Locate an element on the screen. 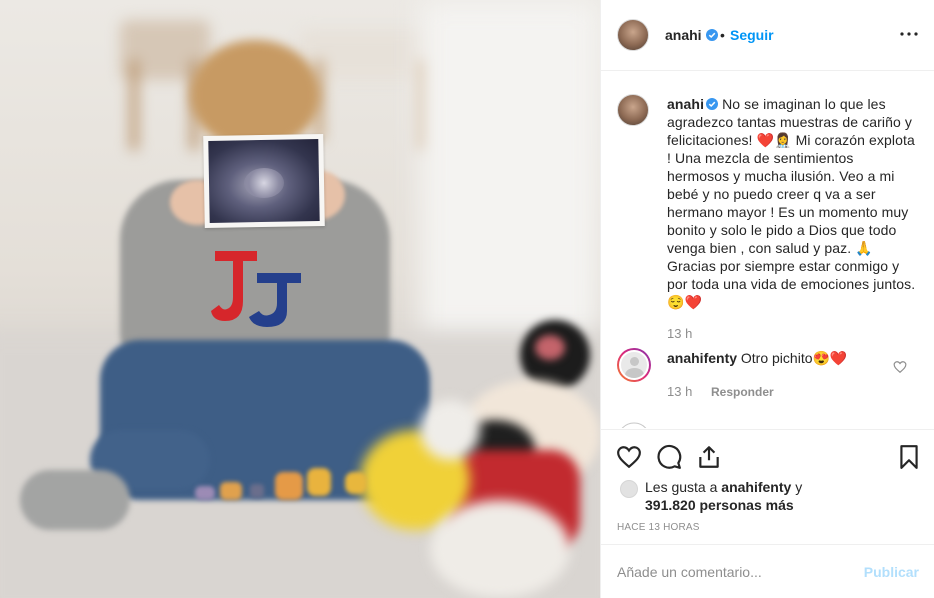 Image resolution: width=934 pixels, height=598 pixels. next-comment-peek is located at coordinates (634, 425).